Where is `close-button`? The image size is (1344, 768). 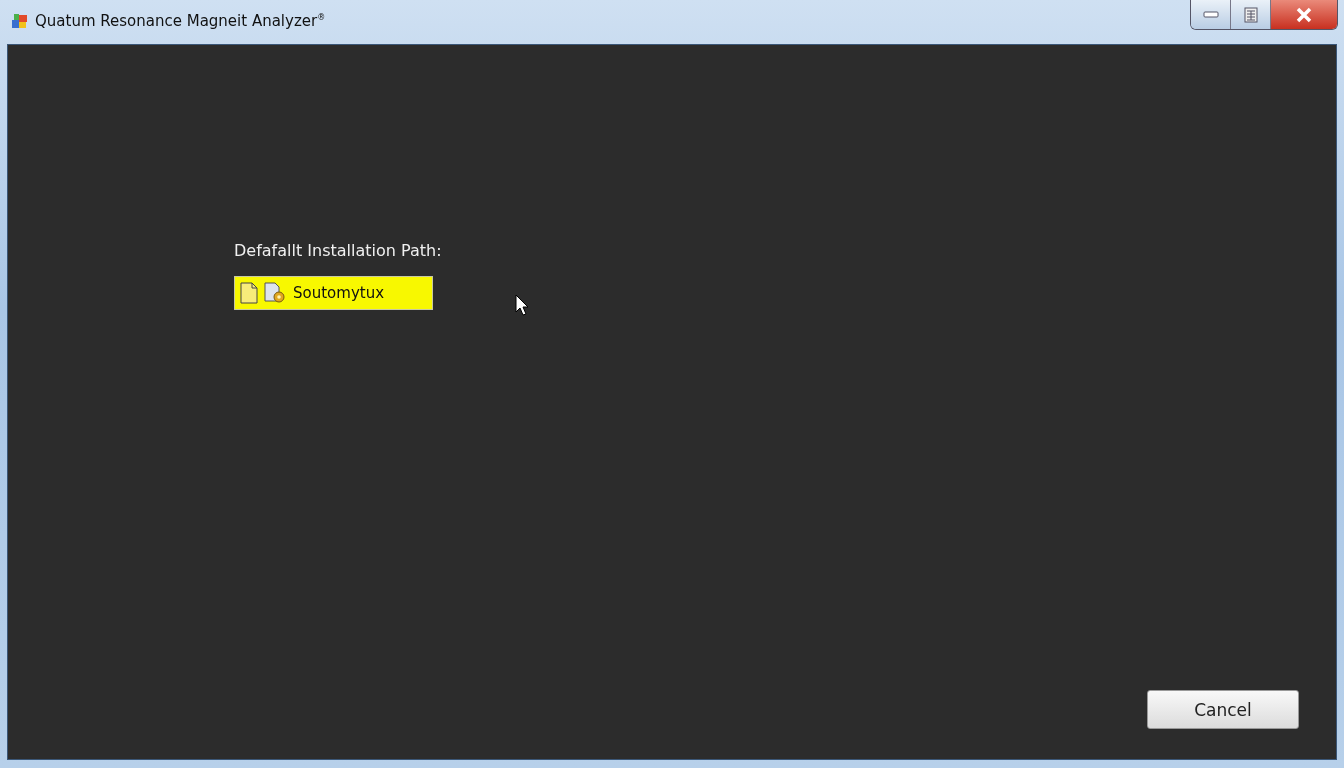 close-button is located at coordinates (1304, 14).